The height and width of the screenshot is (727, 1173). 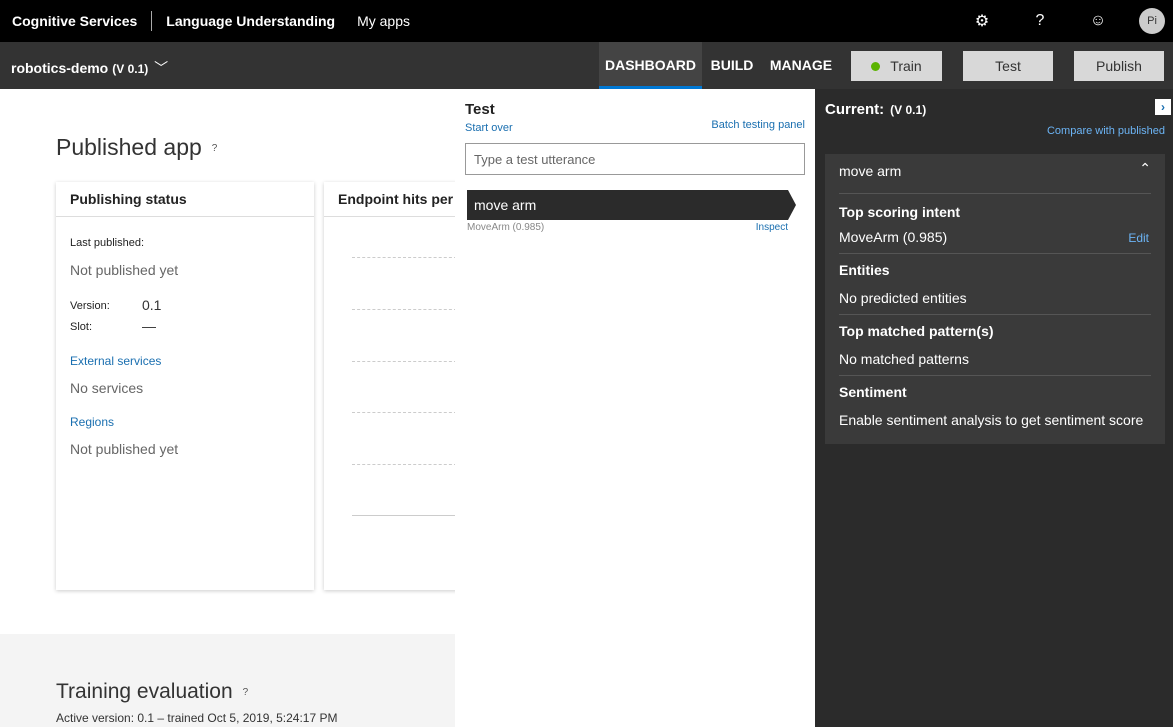 I want to click on brand-link: Cognitive Services, so click(x=68, y=21).